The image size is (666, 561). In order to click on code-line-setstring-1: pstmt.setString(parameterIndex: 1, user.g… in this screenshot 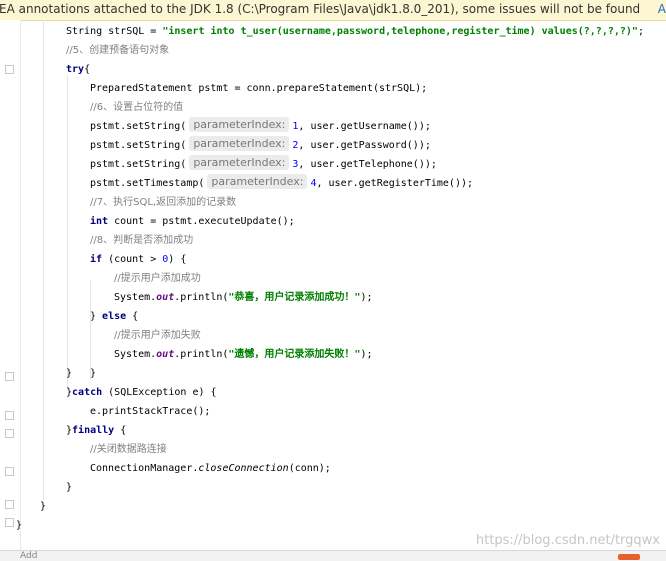, I will do `click(260, 124)`.